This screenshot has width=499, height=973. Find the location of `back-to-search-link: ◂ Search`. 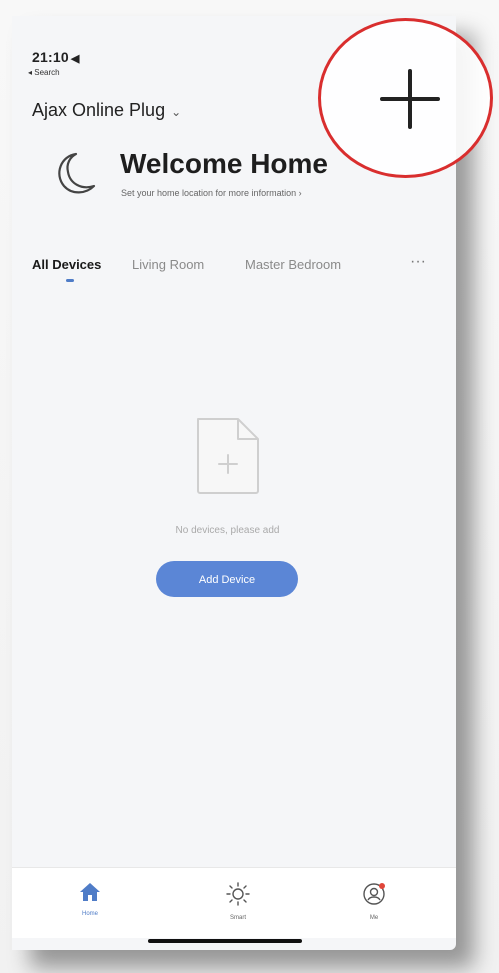

back-to-search-link: ◂ Search is located at coordinates (44, 72).